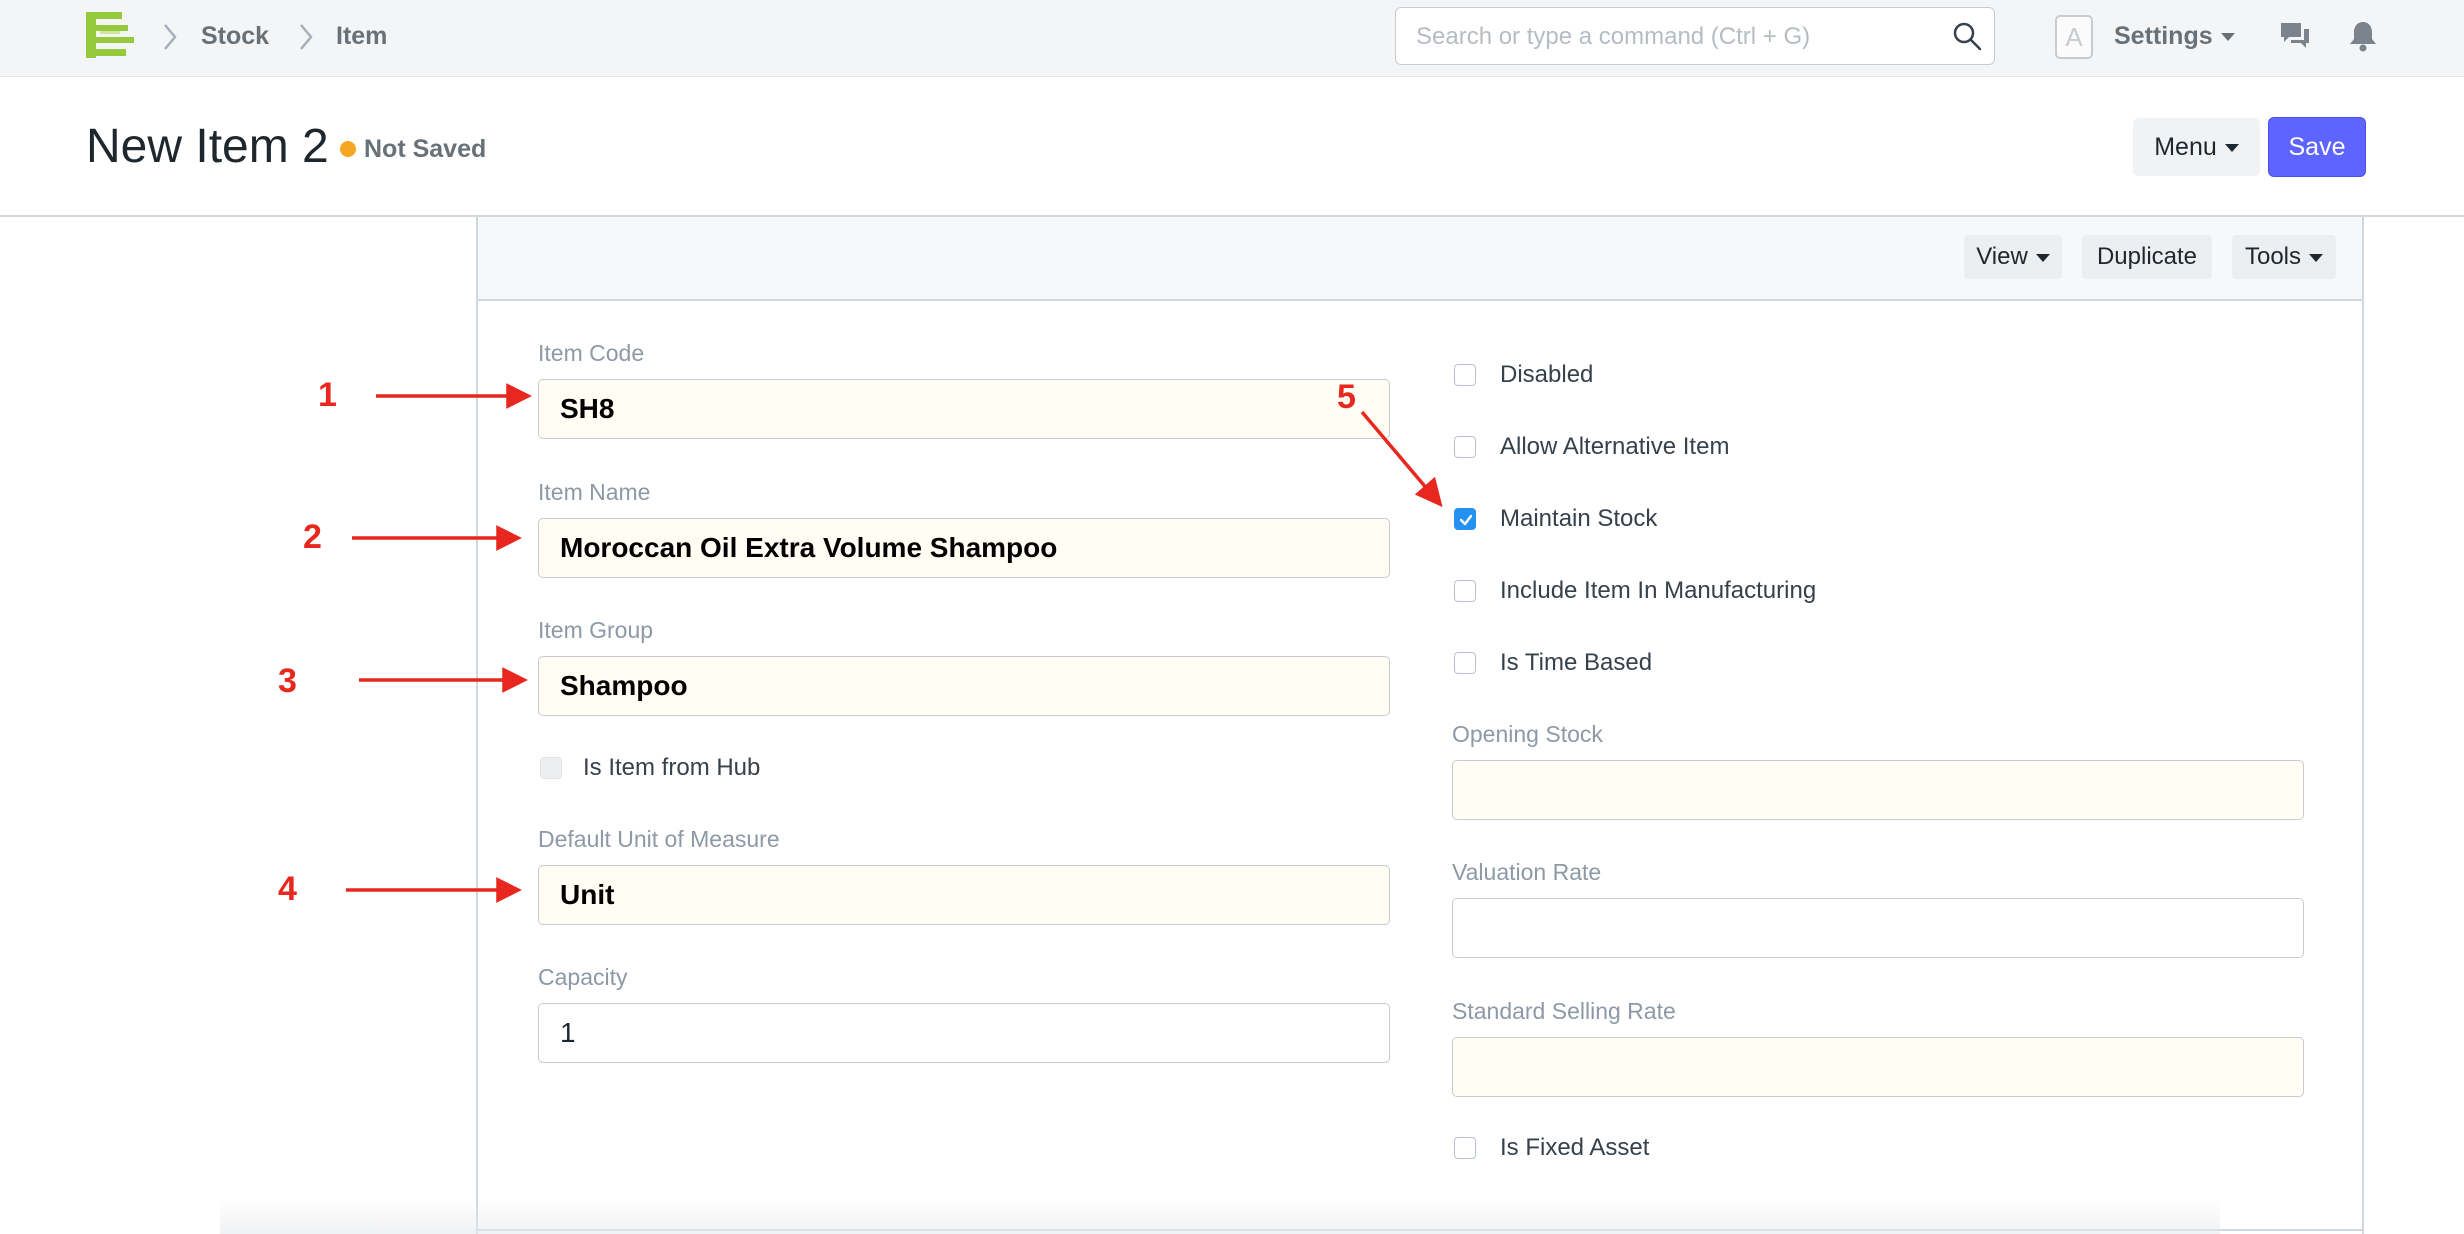  Describe the element at coordinates (1967, 36) in the screenshot. I see `search-icon` at that location.